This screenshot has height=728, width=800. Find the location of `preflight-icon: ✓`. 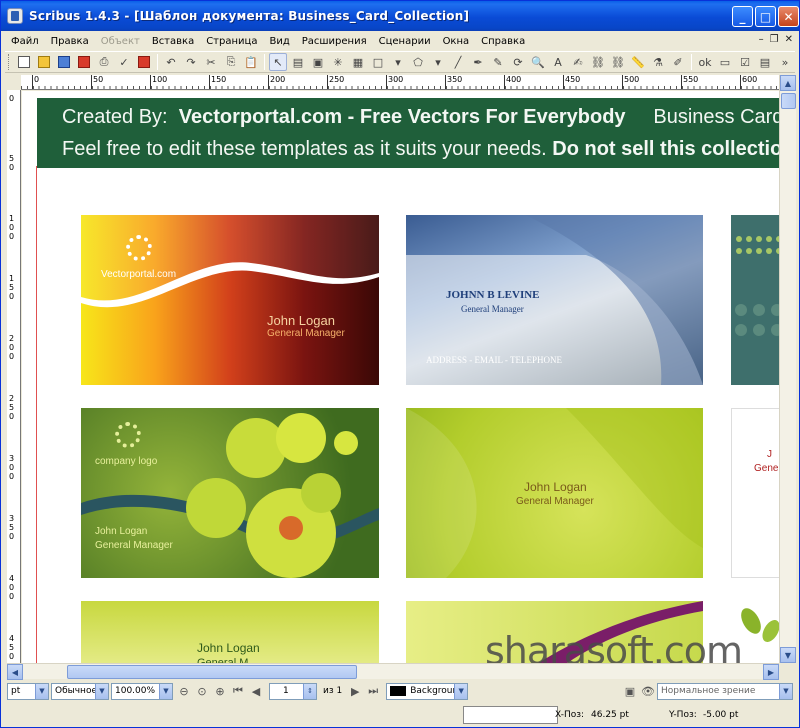

preflight-icon: ✓ is located at coordinates (124, 62).